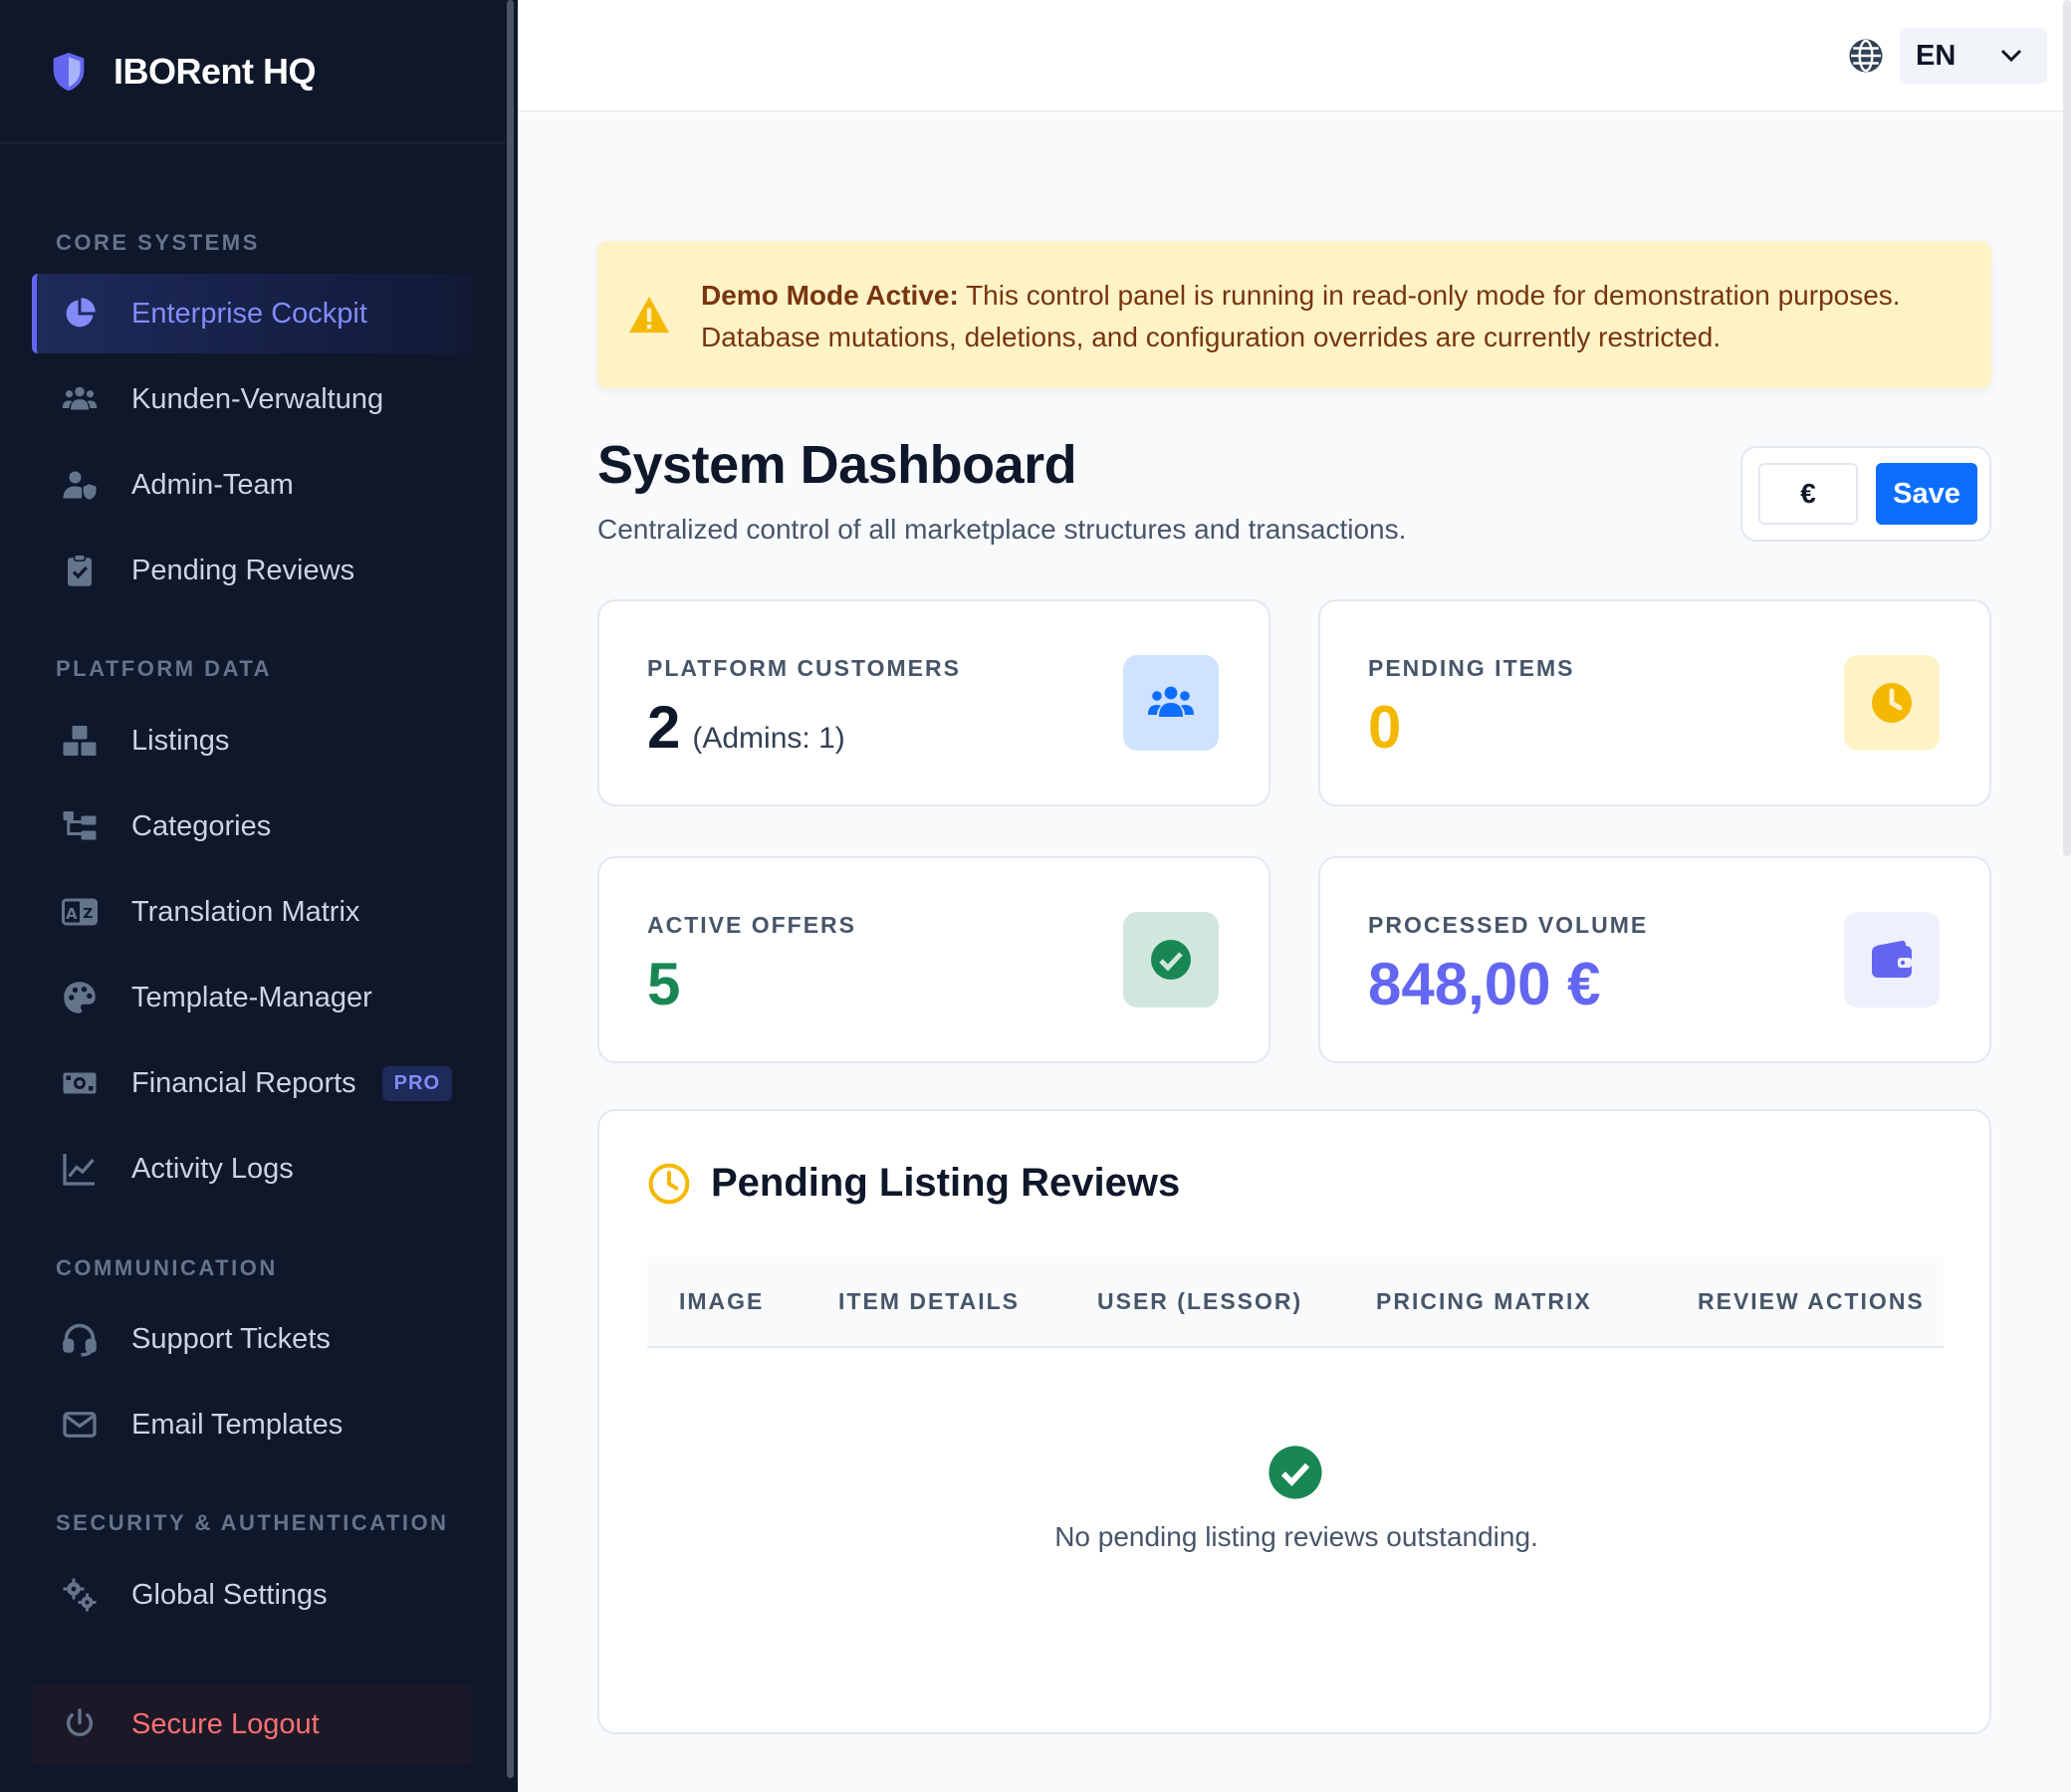  Describe the element at coordinates (212, 485) in the screenshot. I see `sidebar-item-label: Admin-Team` at that location.